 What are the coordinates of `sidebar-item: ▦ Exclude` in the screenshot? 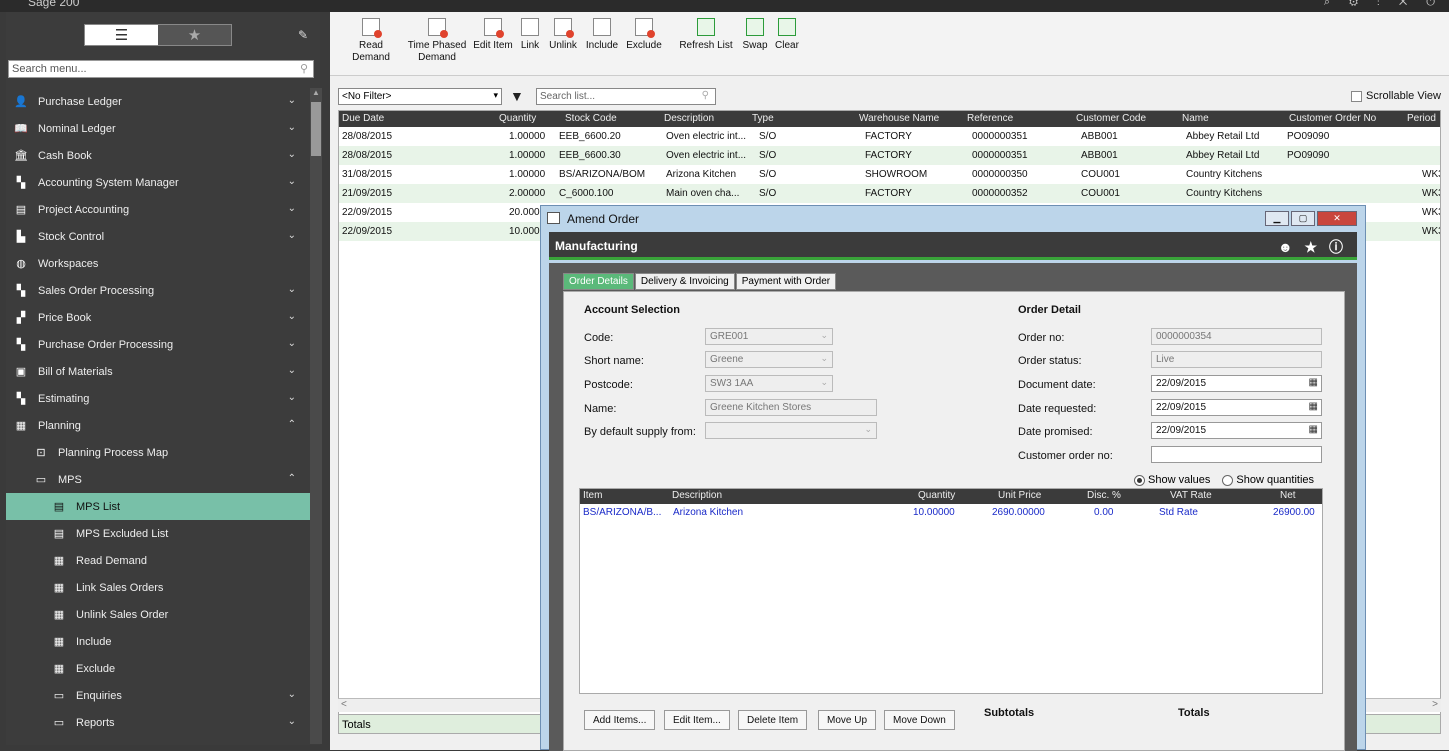 It's located at (158, 668).